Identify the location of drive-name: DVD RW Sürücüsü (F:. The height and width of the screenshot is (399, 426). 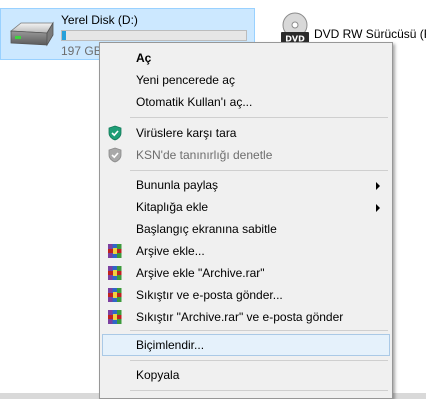
(370, 34).